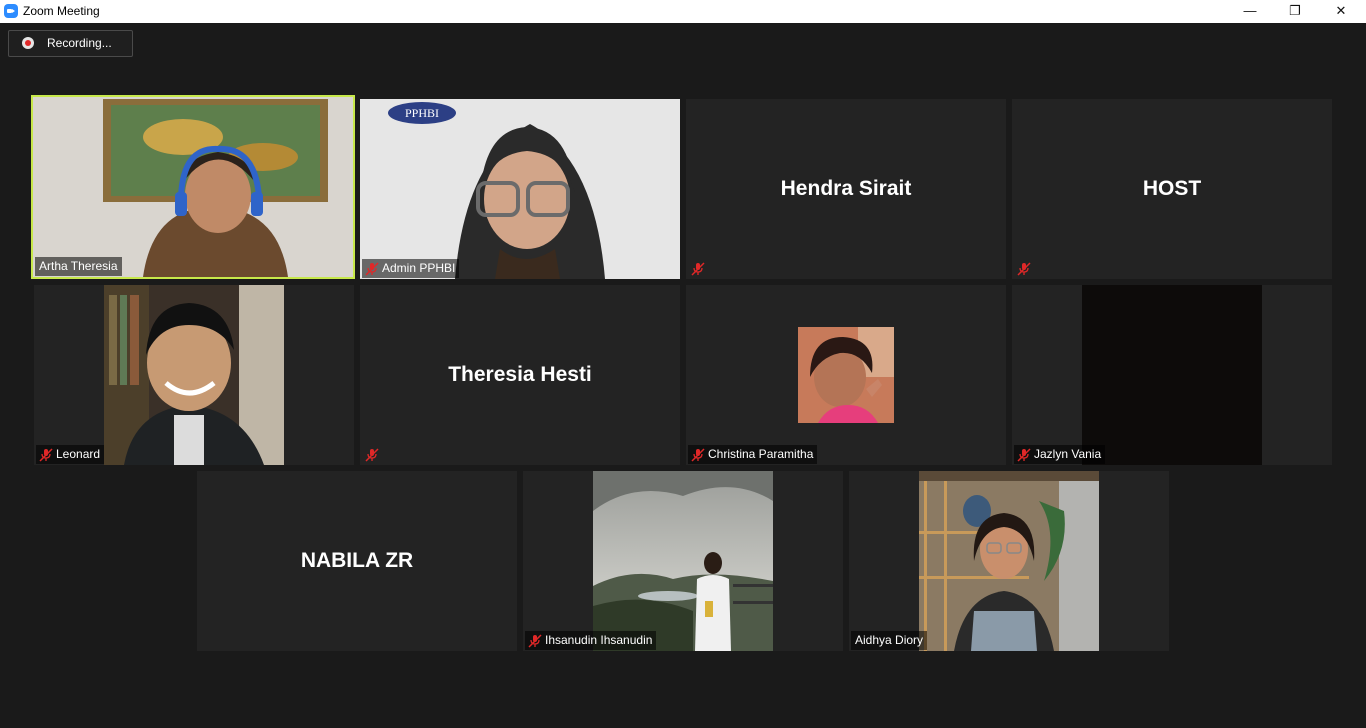 The height and width of the screenshot is (728, 1366). I want to click on participant-name-label: Ihsanudin Ihsanudin, so click(591, 640).